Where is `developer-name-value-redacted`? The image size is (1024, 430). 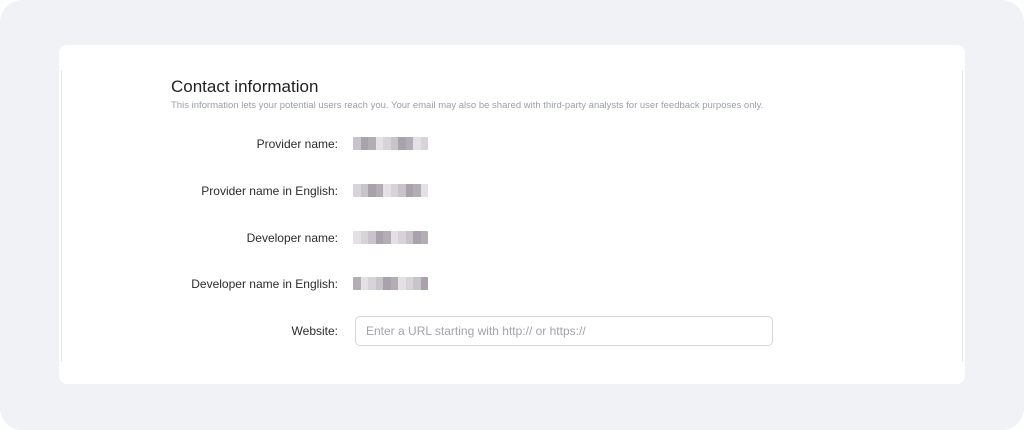
developer-name-value-redacted is located at coordinates (390, 237).